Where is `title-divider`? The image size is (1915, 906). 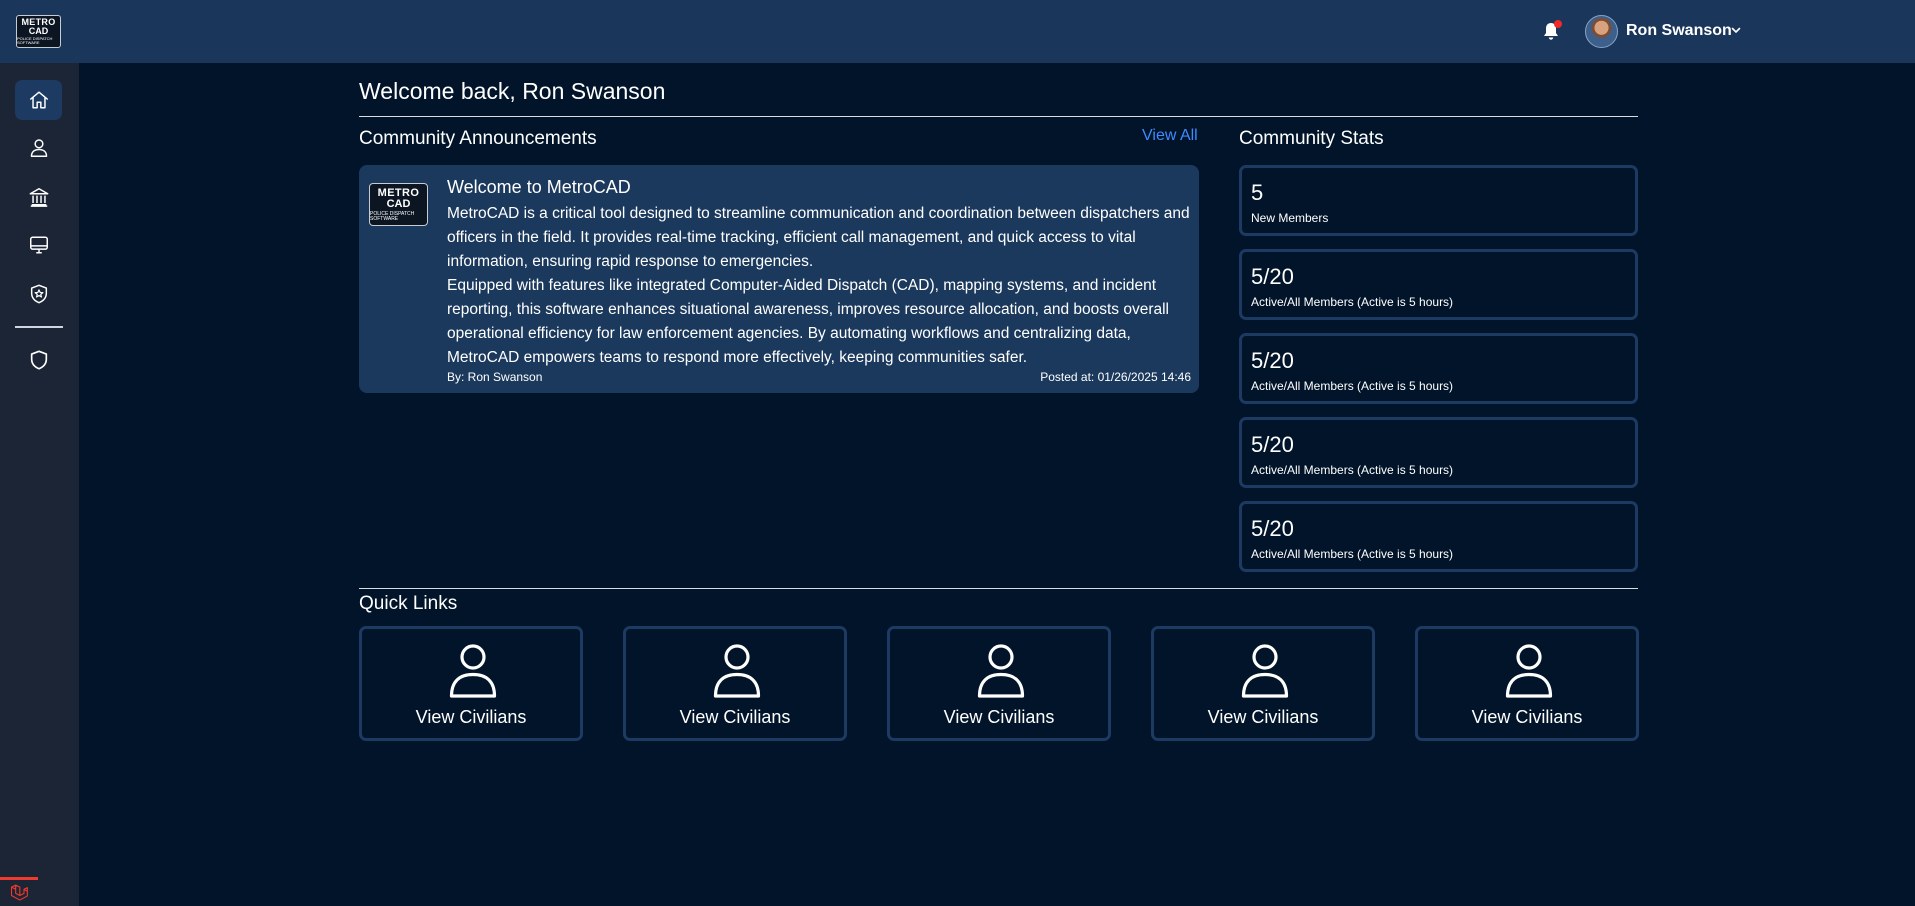
title-divider is located at coordinates (998, 116).